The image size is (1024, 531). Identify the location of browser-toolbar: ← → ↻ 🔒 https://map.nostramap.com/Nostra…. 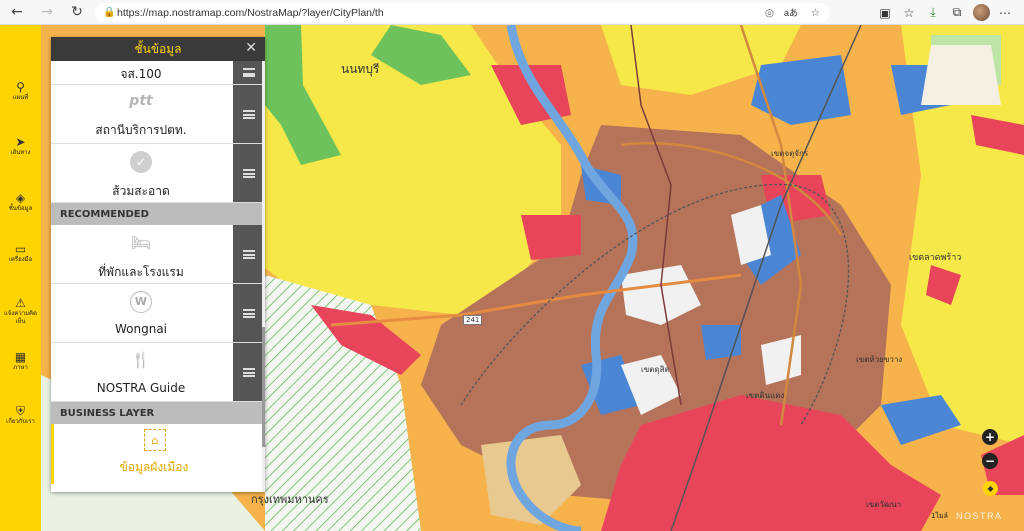
(512, 12).